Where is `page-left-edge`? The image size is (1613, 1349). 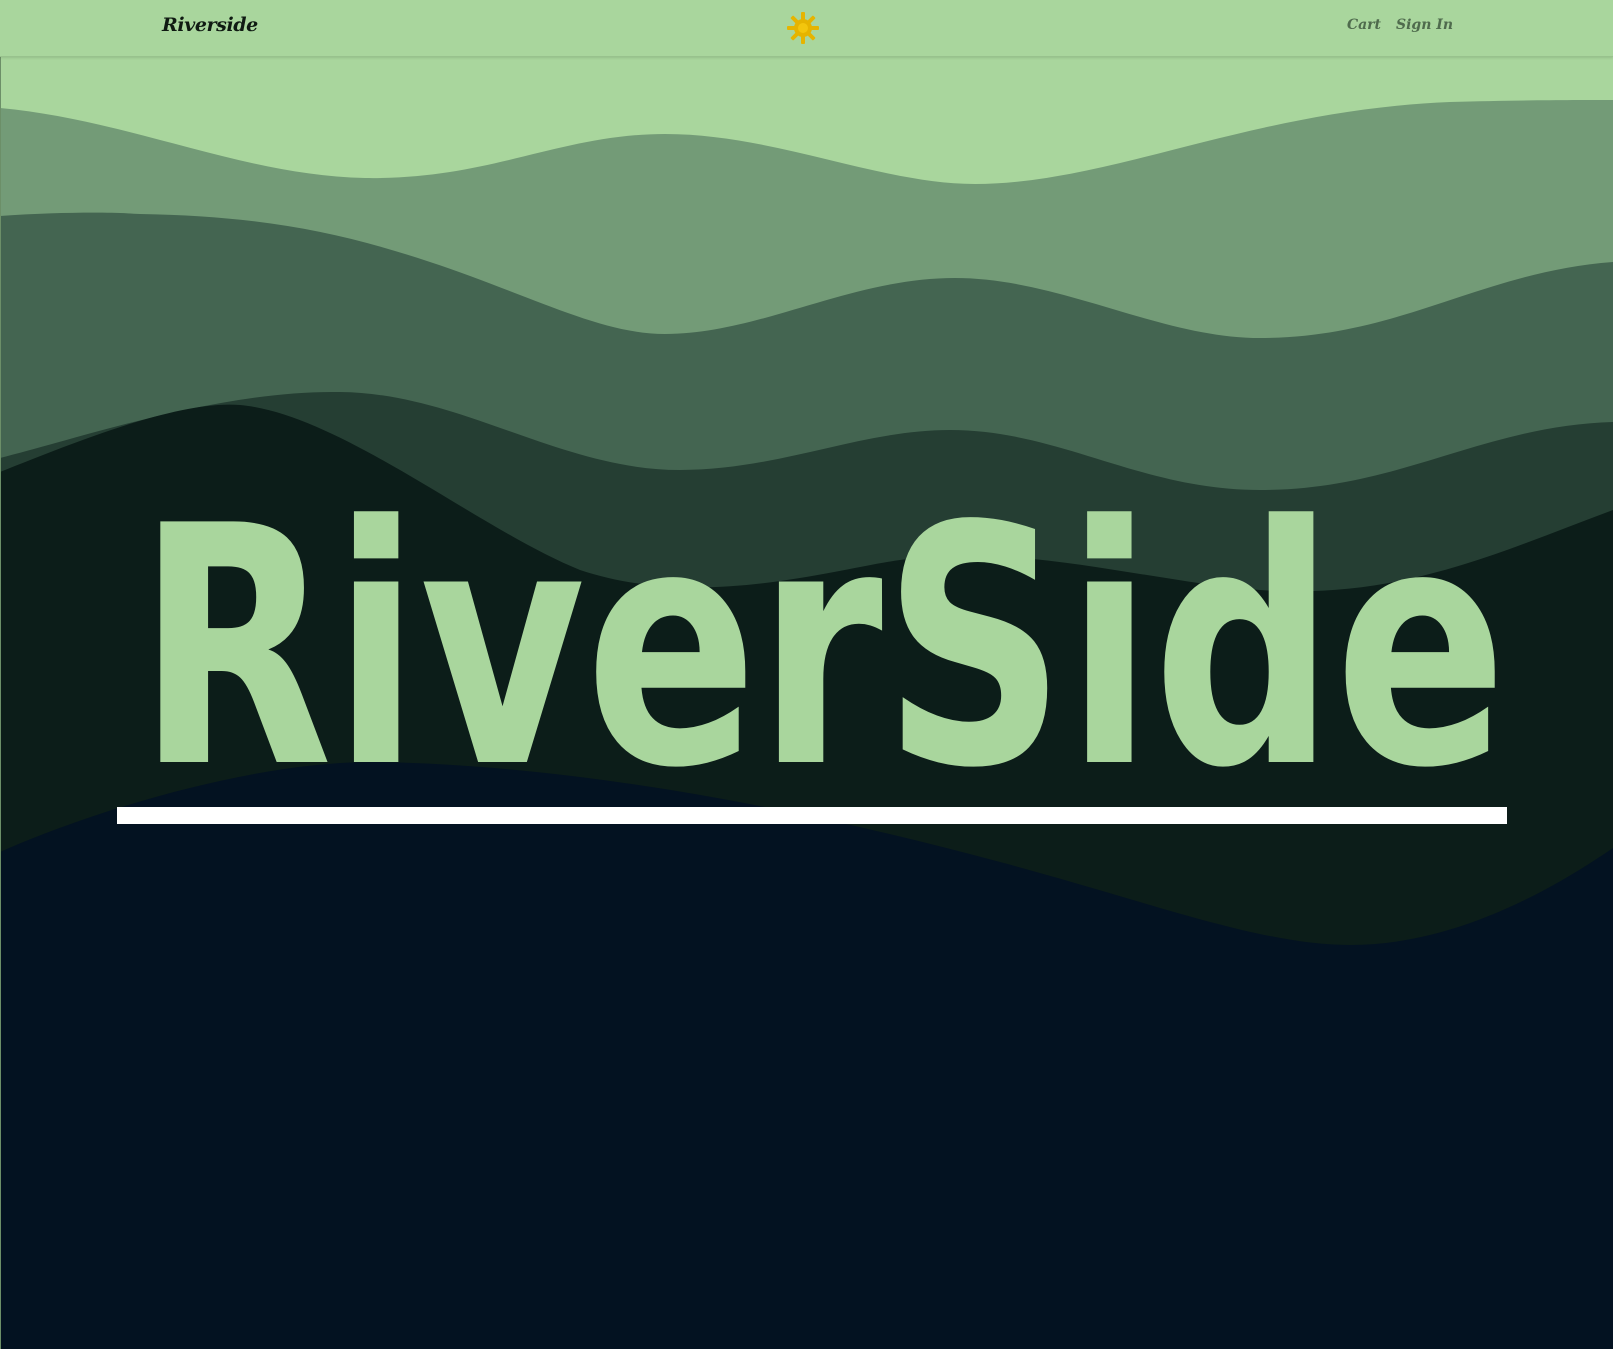 page-left-edge is located at coordinates (0, 674).